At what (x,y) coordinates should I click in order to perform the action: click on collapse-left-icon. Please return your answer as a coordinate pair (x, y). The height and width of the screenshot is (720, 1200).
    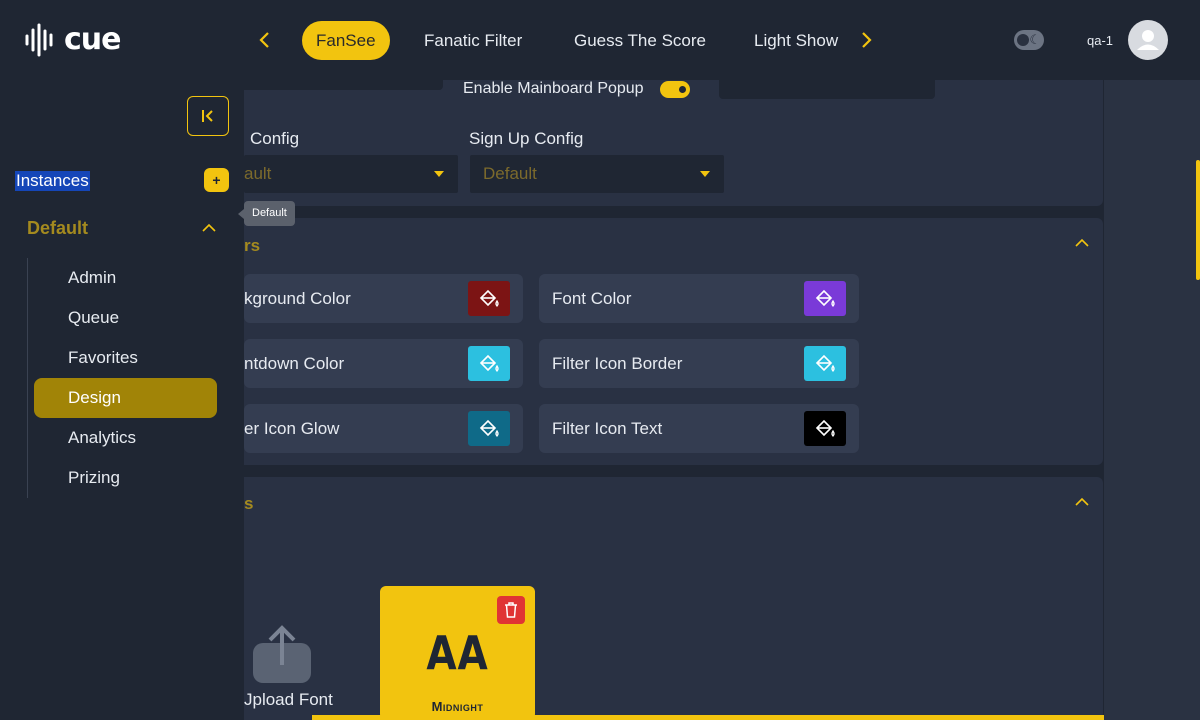
    Looking at the image, I should click on (207, 116).